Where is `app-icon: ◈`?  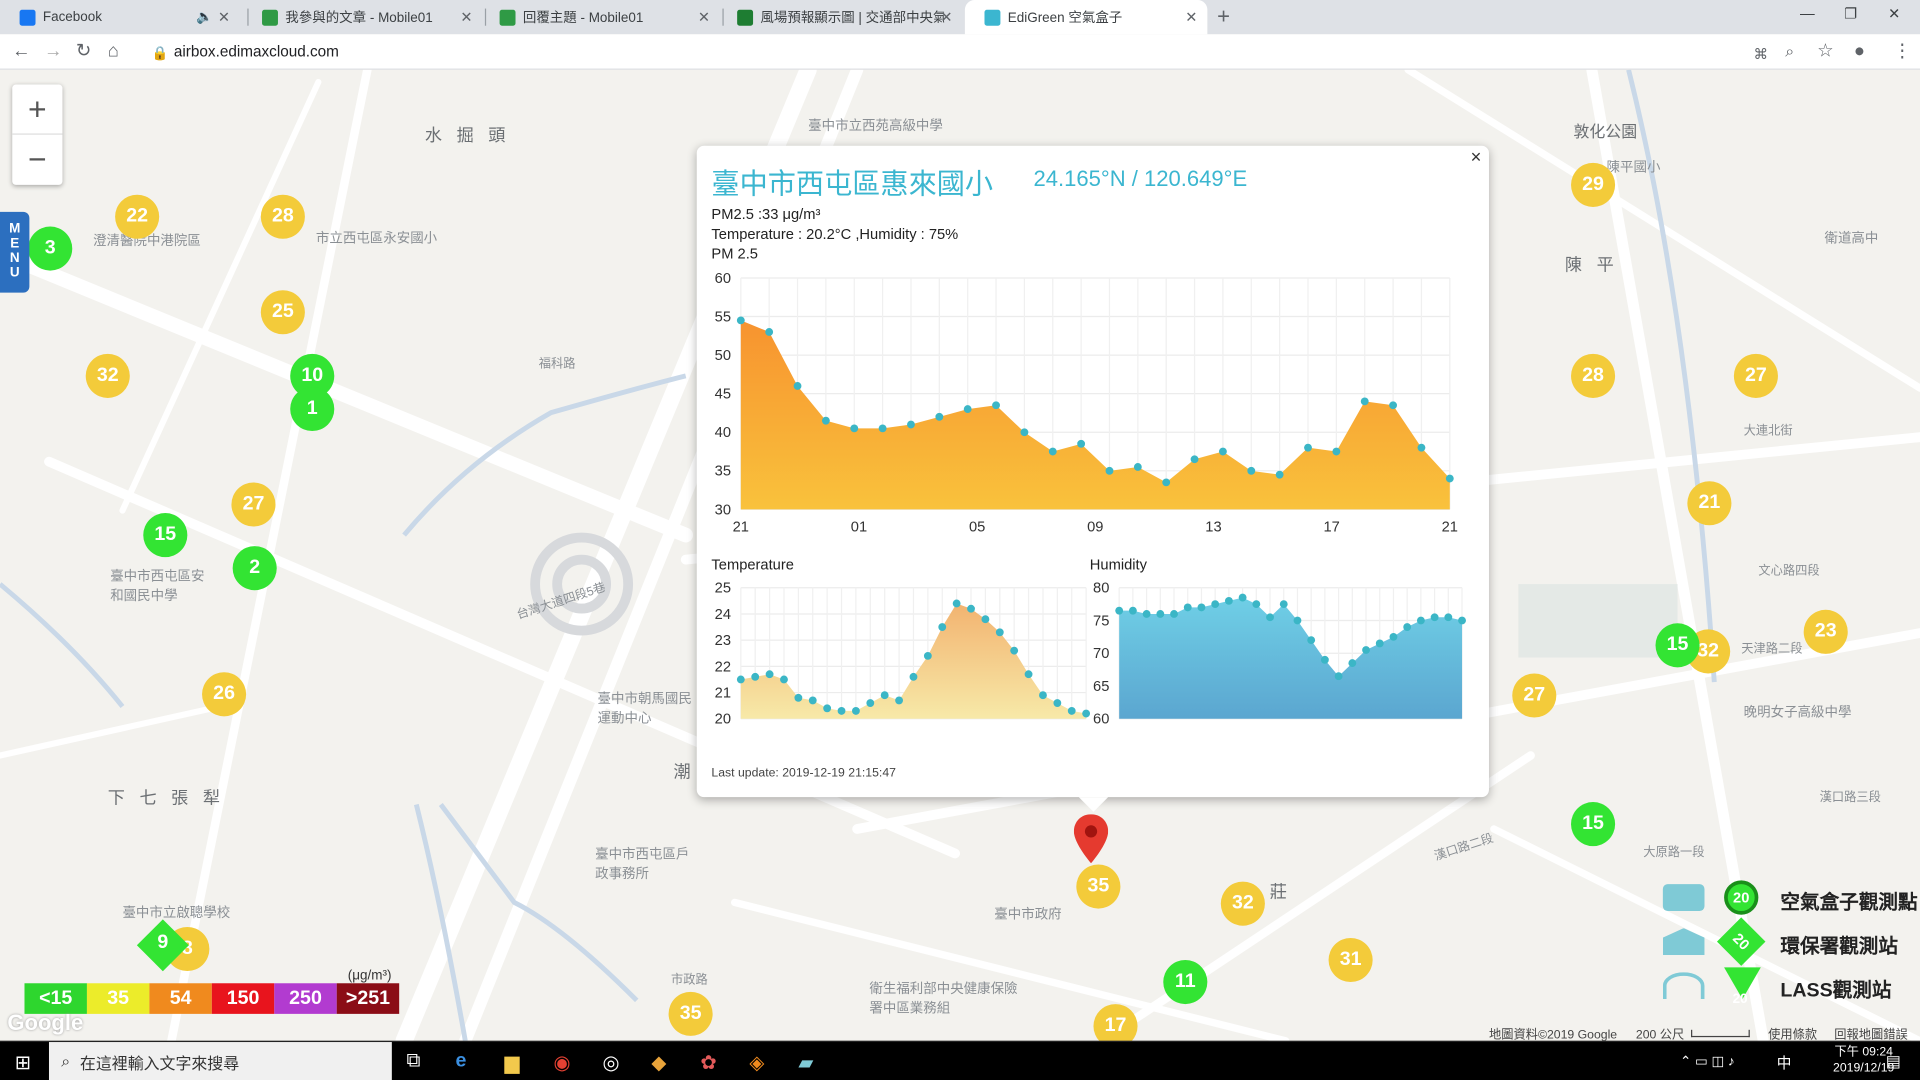
app-icon: ◈ is located at coordinates (756, 1063).